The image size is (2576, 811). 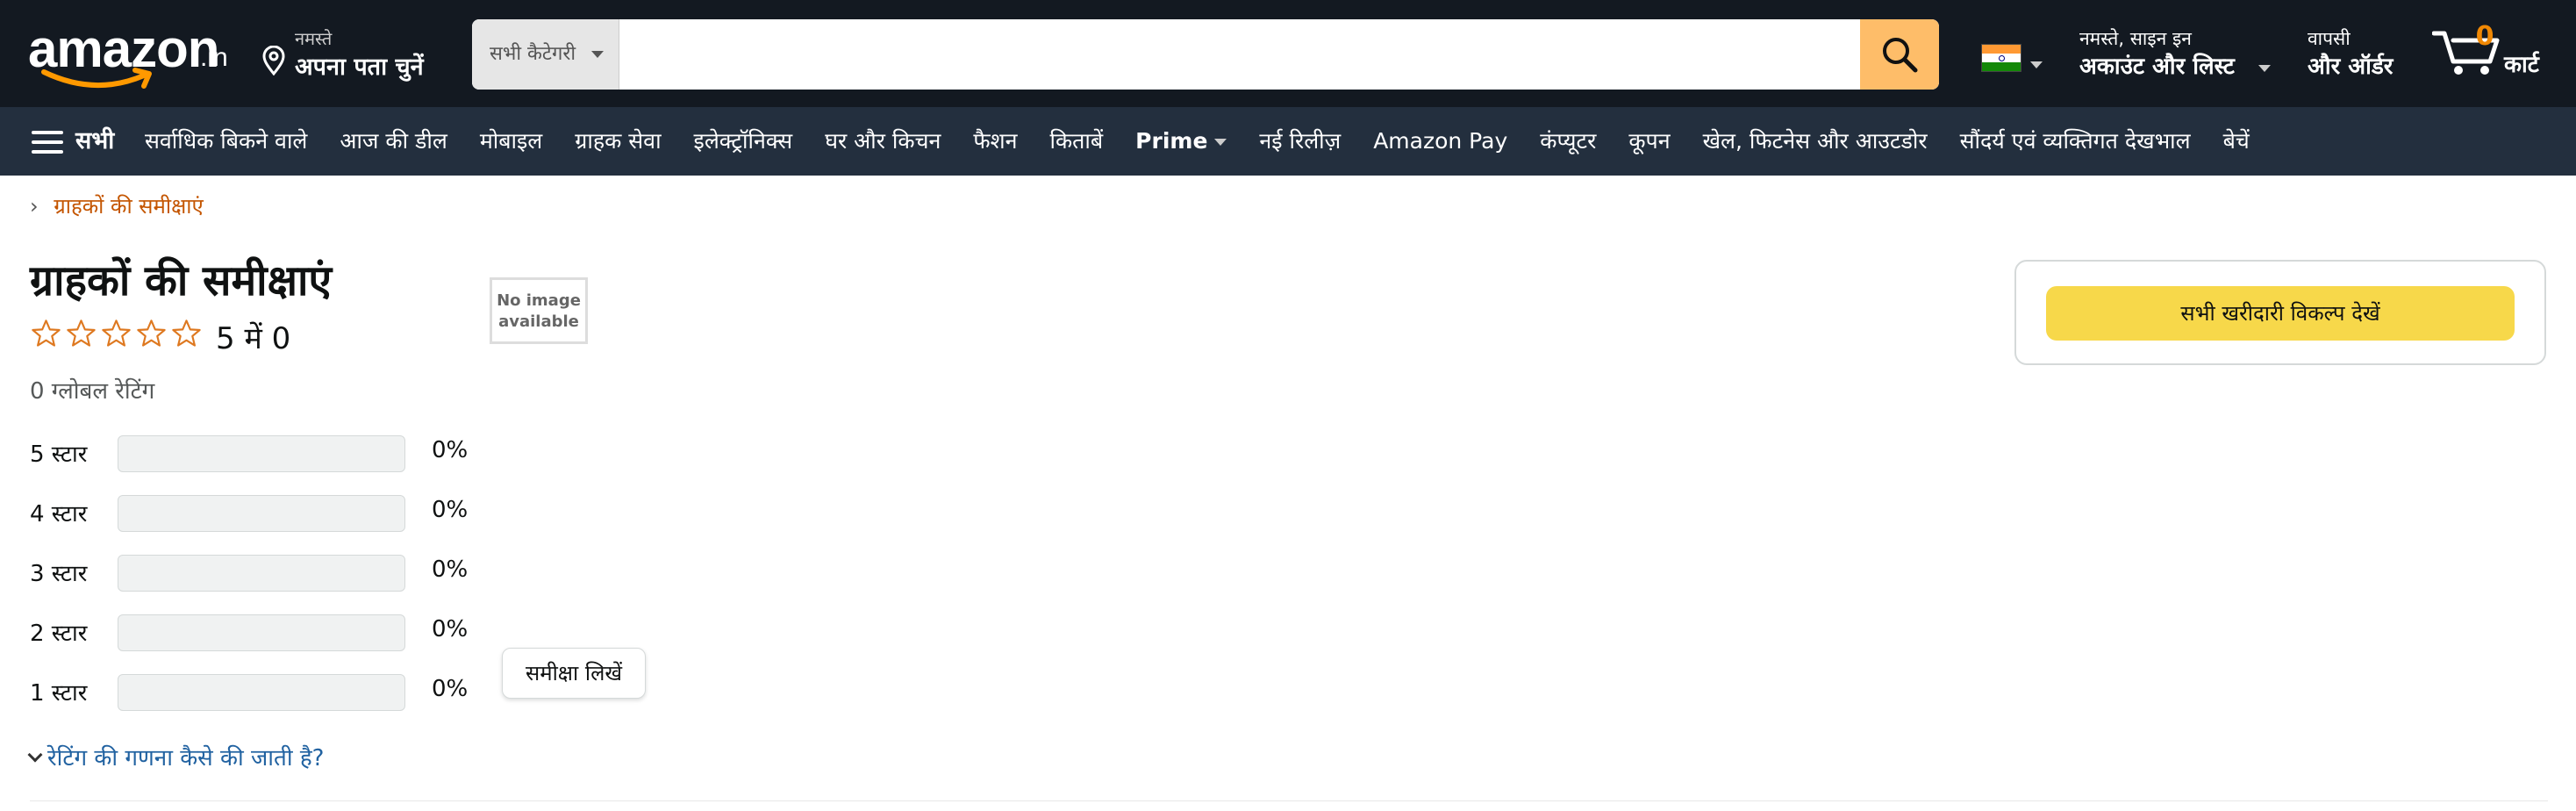 What do you see at coordinates (214, 57) in the screenshot?
I see `logo-domain: .in` at bounding box center [214, 57].